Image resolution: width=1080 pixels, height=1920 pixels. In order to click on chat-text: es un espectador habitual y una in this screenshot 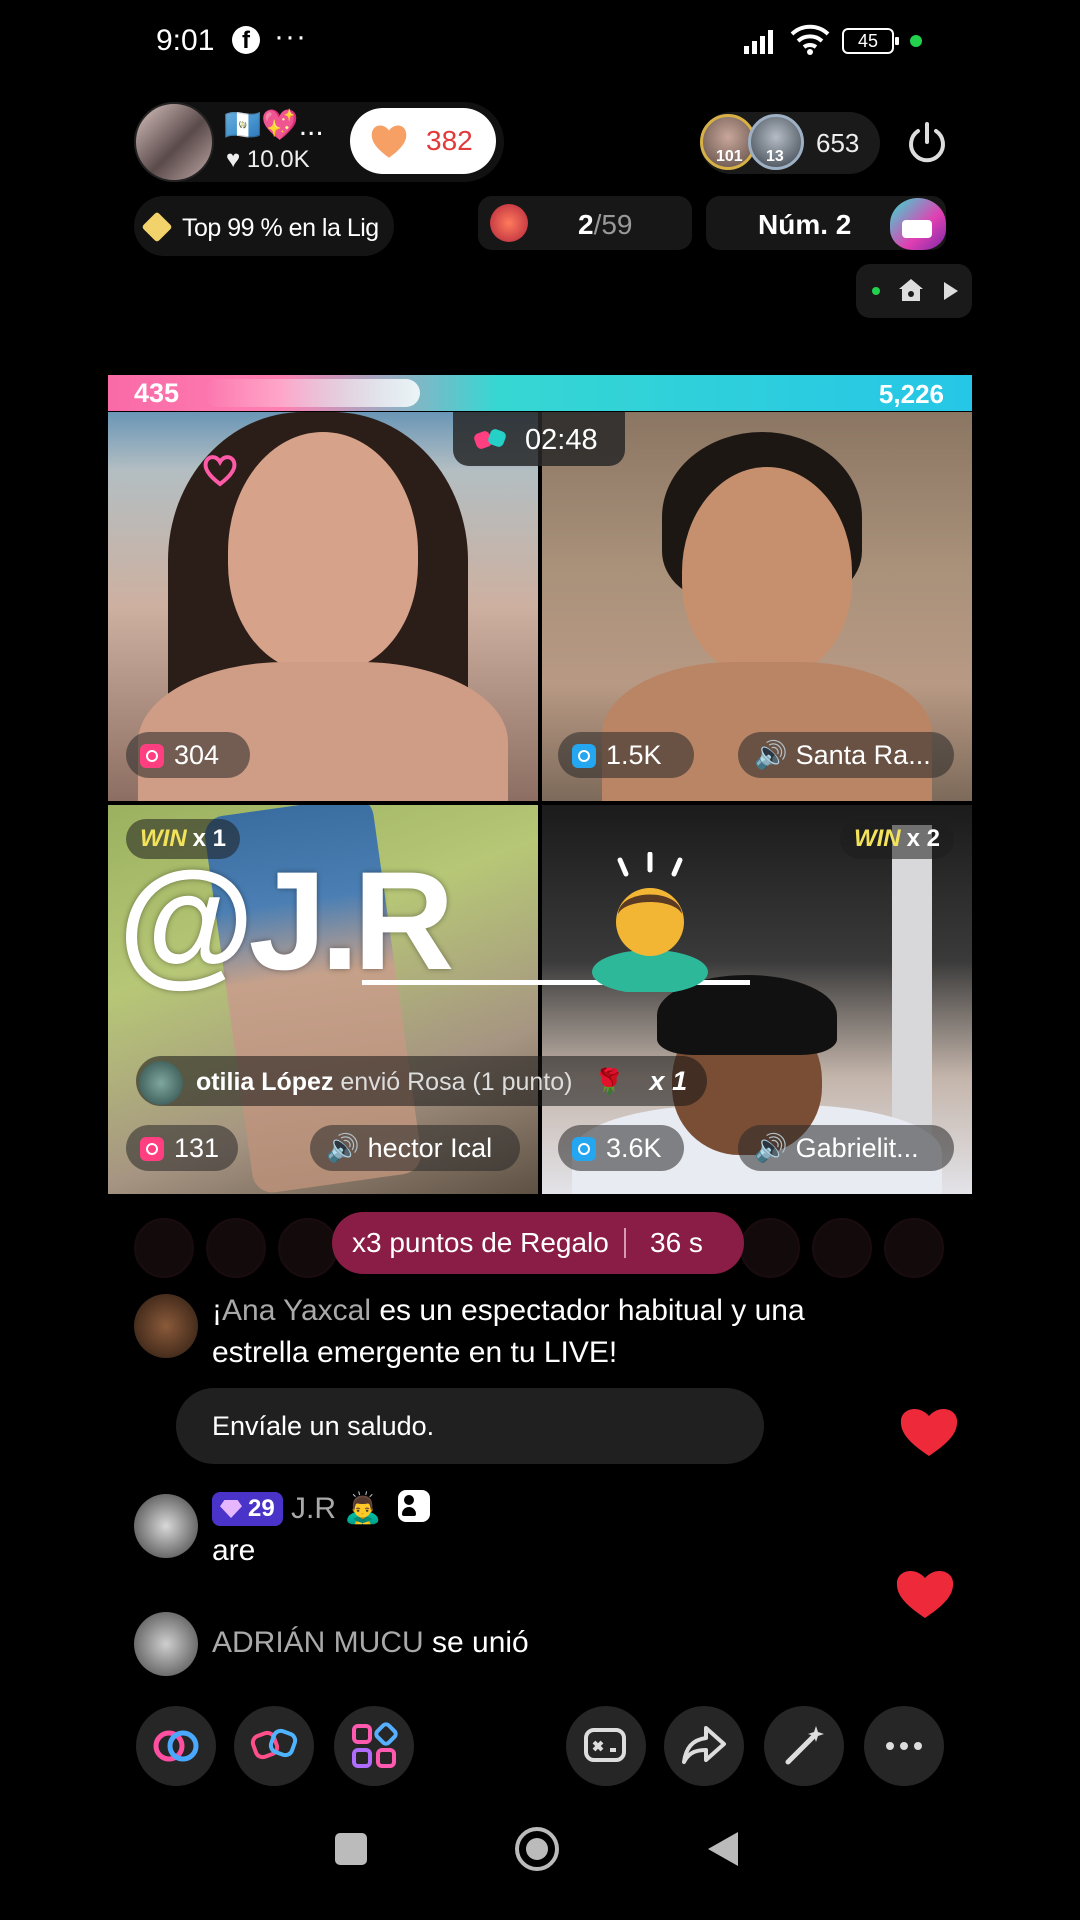, I will do `click(588, 1310)`.